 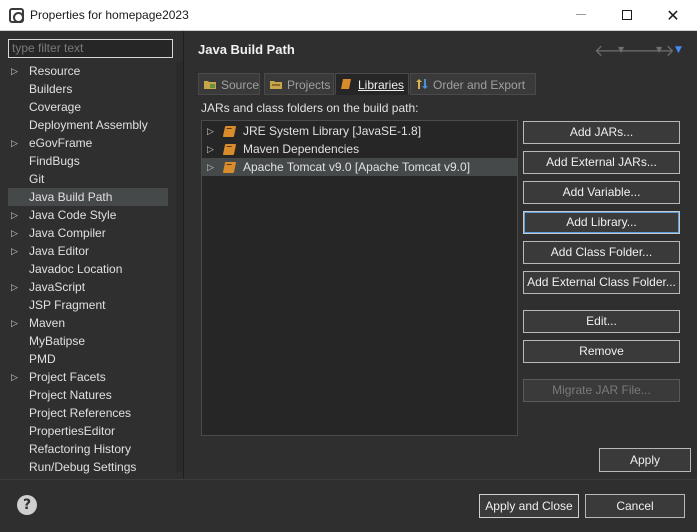 I want to click on tree-item-label: Git, so click(x=37, y=179).